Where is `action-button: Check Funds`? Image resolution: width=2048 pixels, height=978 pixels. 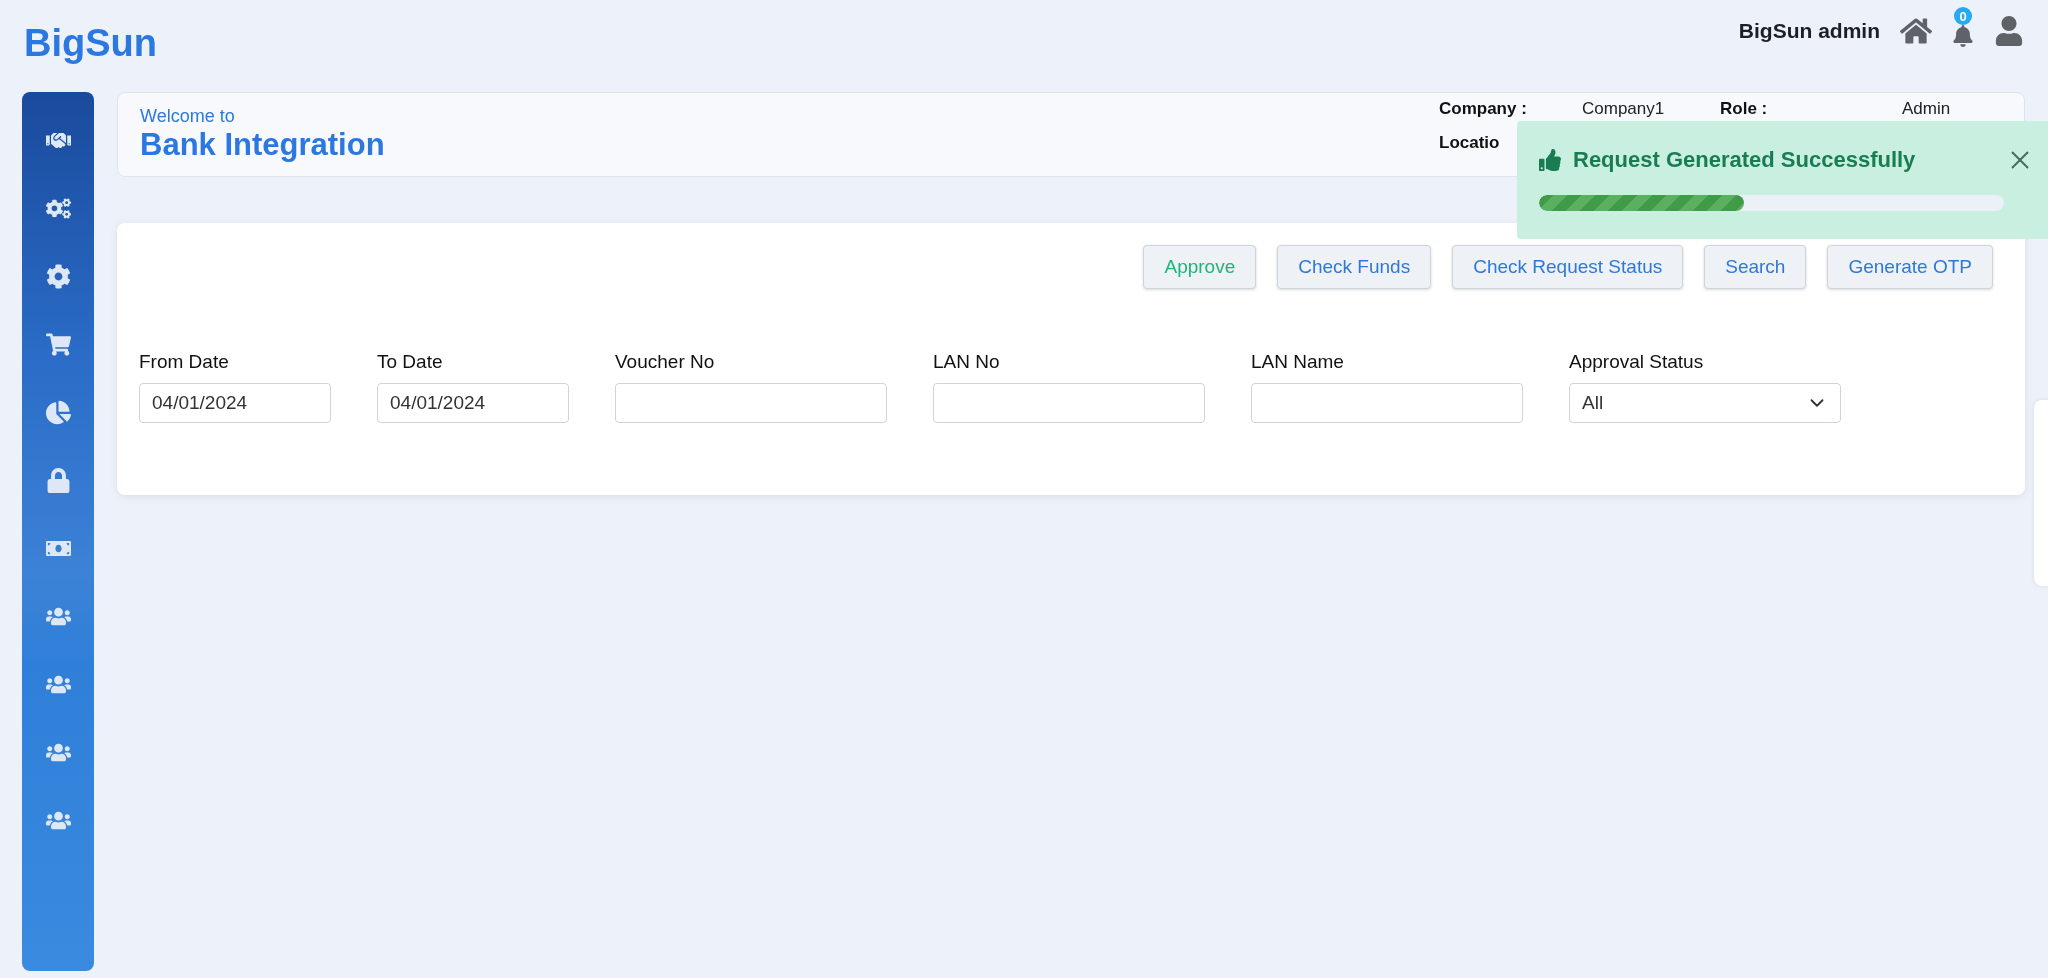 action-button: Check Funds is located at coordinates (1354, 267).